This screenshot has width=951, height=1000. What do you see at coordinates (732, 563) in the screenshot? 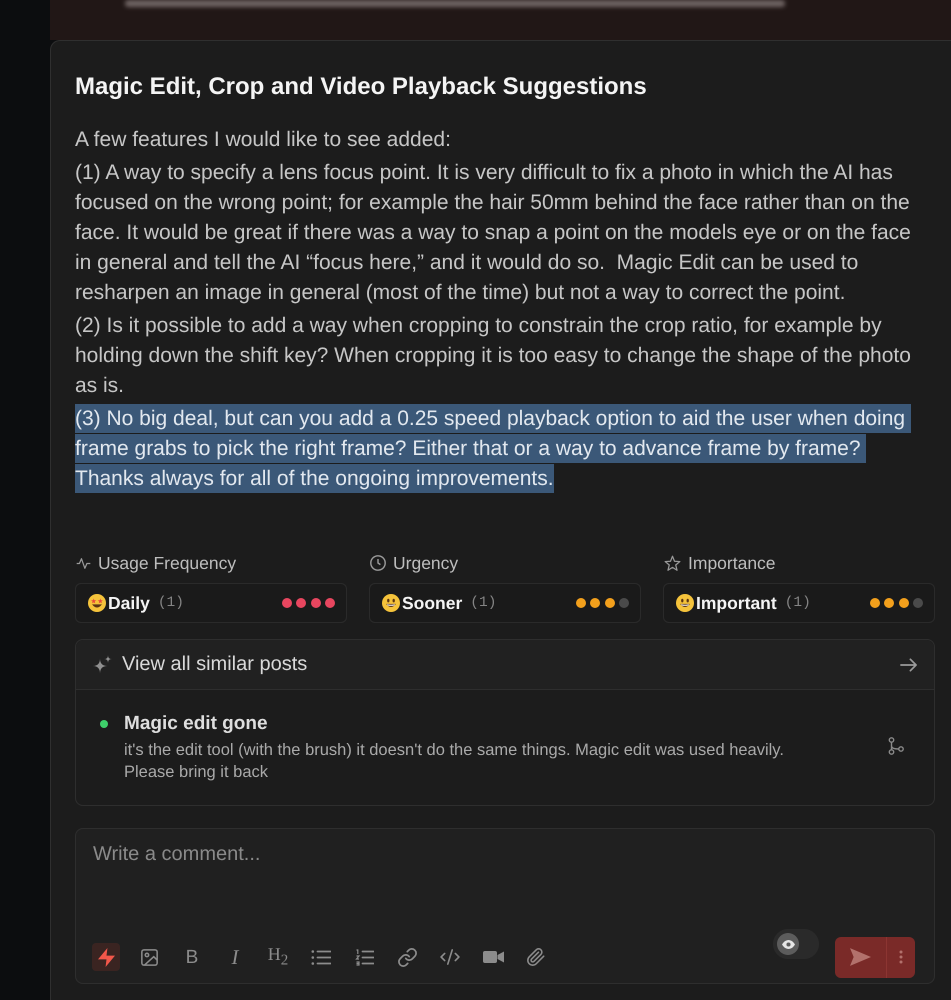
I see `metric-label: Importance` at bounding box center [732, 563].